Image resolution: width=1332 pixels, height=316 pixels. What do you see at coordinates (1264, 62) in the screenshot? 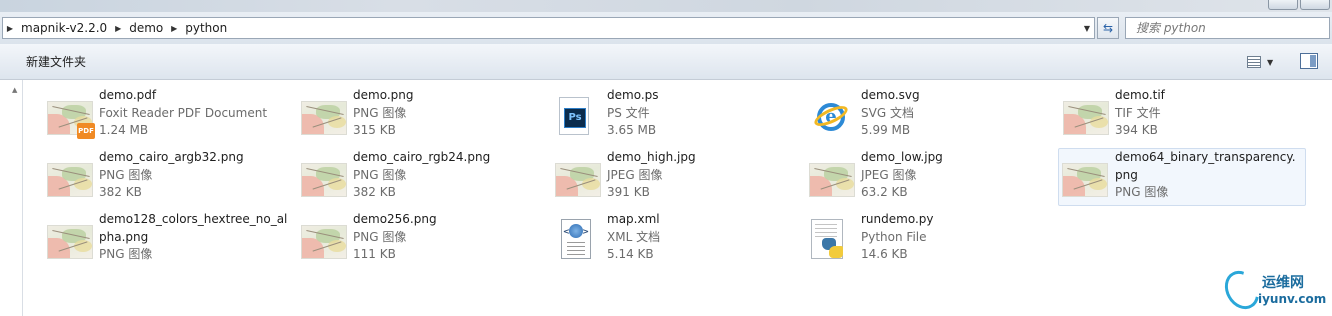
I see `change-view-button: ▼` at bounding box center [1264, 62].